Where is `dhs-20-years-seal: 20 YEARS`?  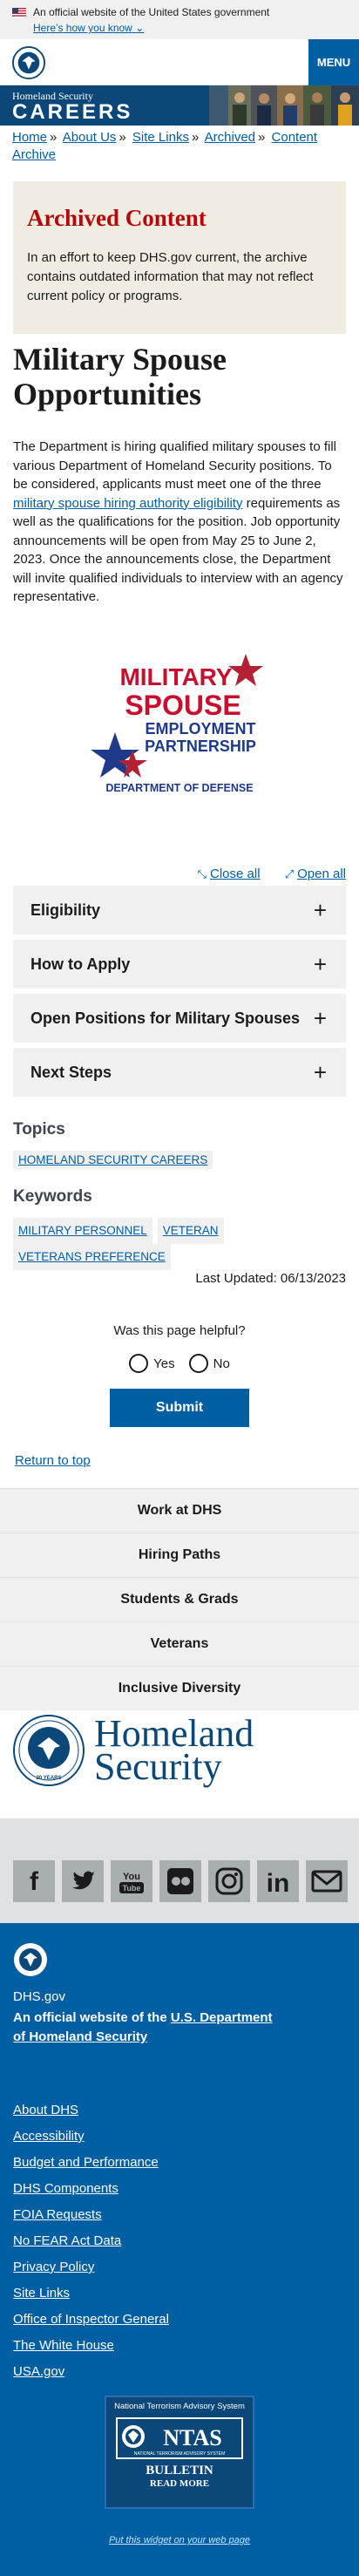
dhs-20-years-seal: 20 YEARS is located at coordinates (49, 1751).